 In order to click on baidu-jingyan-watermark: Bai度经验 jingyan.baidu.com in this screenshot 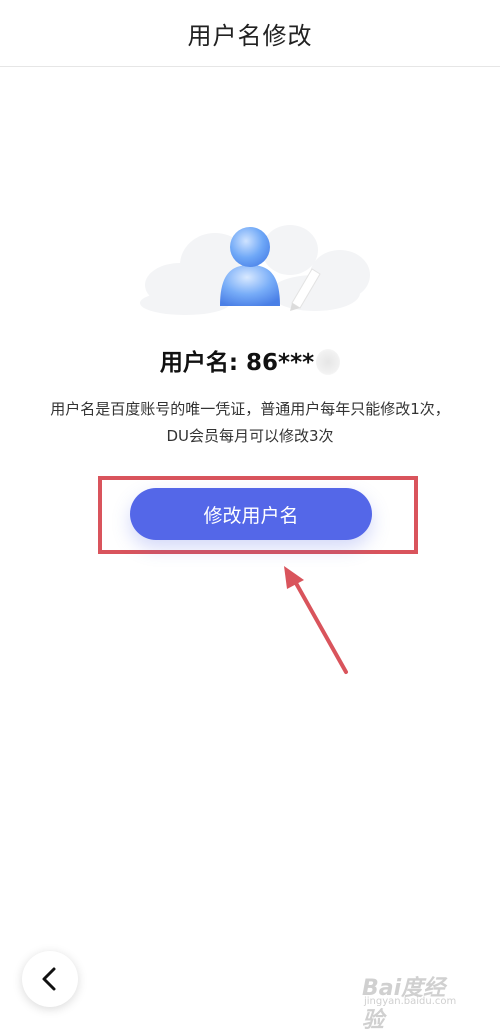, I will do `click(412, 997)`.